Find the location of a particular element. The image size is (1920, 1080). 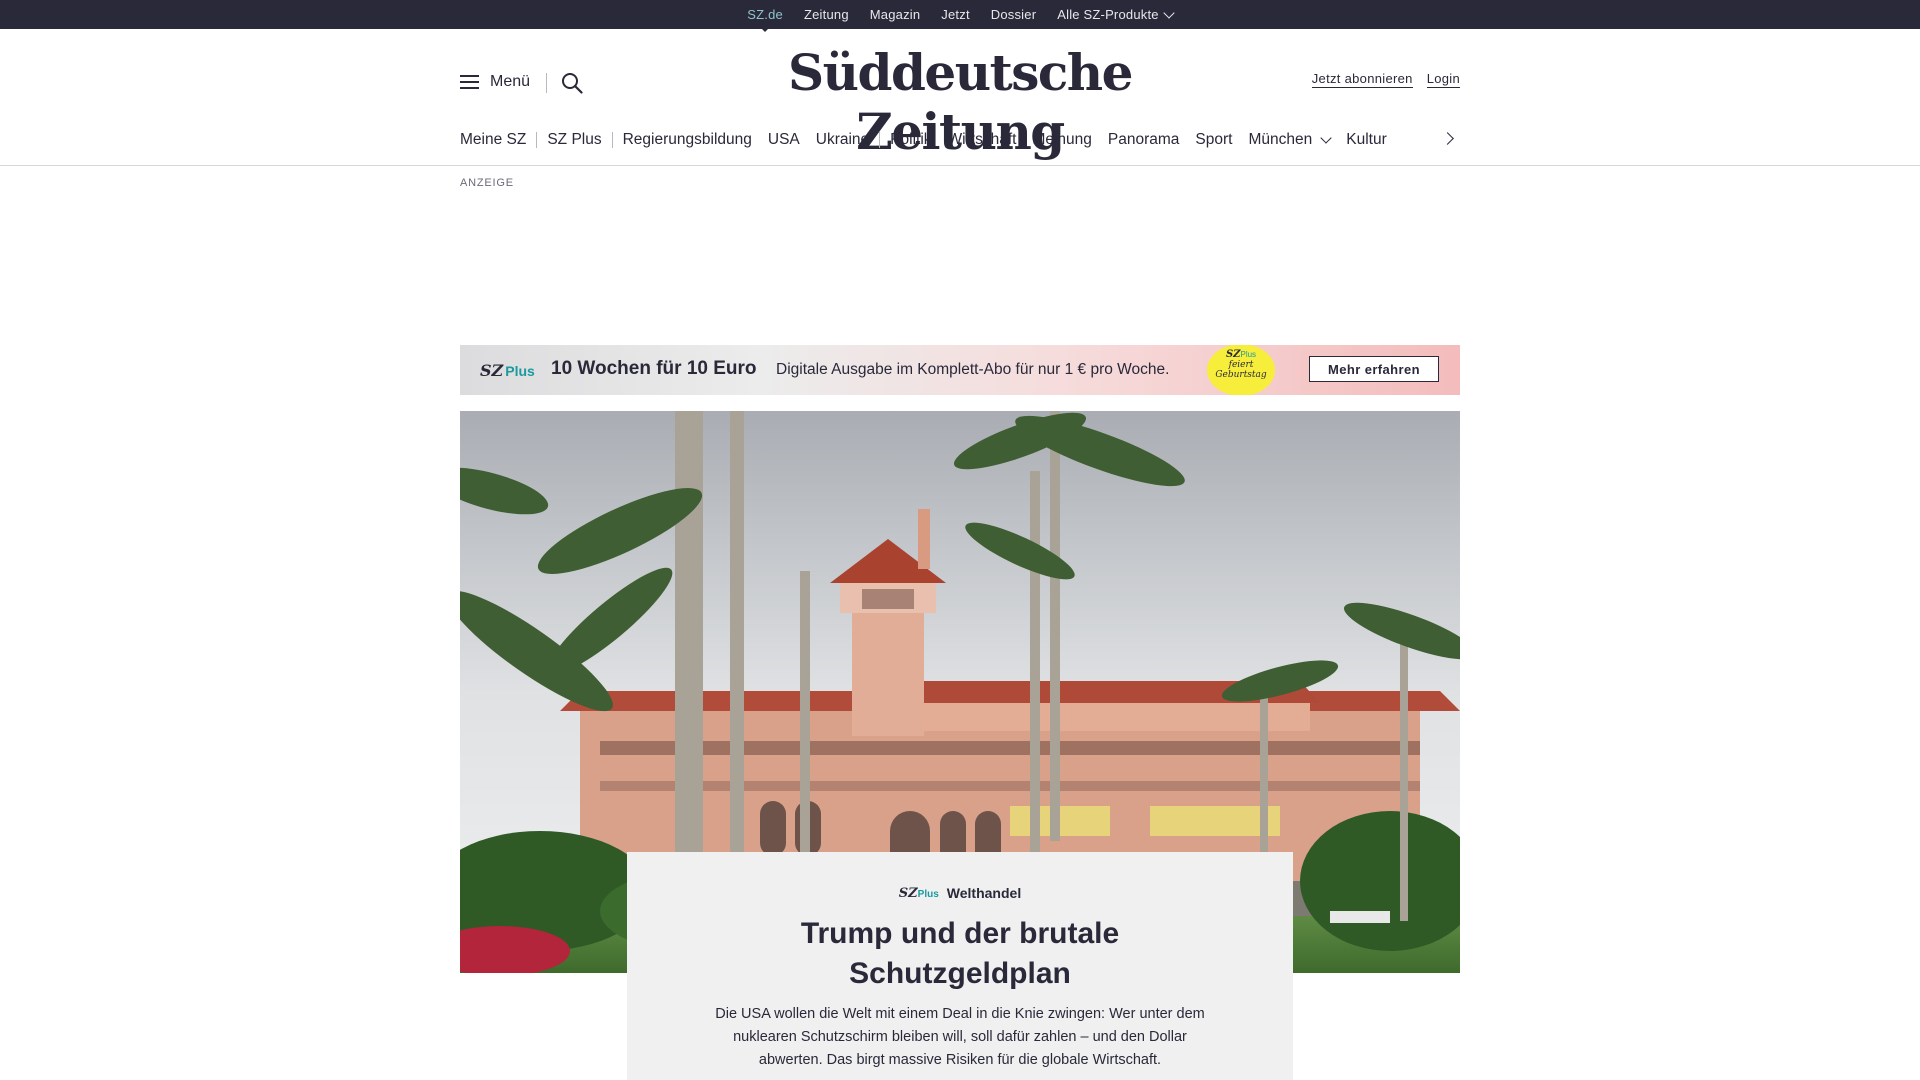

article-kicker: SZPlus Welthandel is located at coordinates (960, 893).